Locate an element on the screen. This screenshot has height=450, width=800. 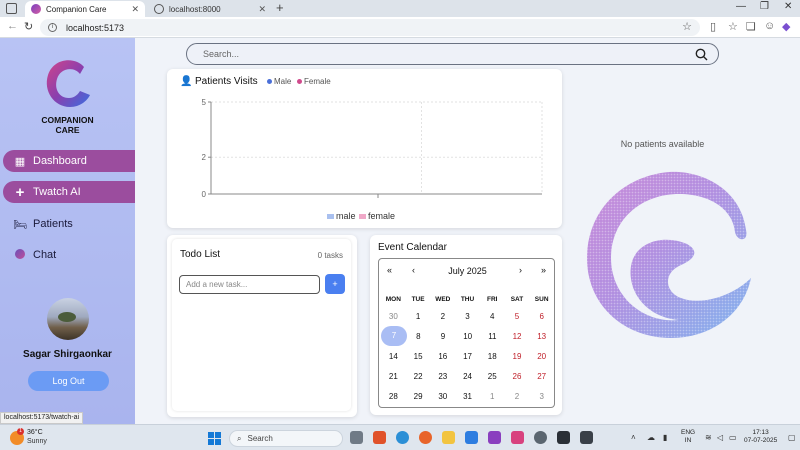
calendar-day: 26 is located at coordinates (517, 376).